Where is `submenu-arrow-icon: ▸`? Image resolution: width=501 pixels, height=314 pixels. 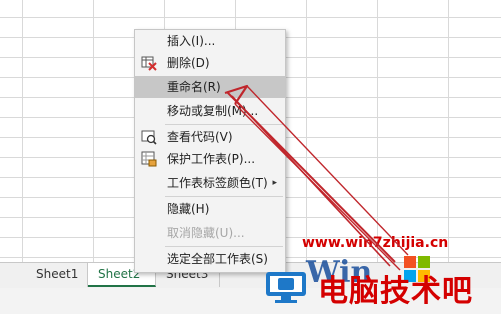
submenu-arrow-icon: ▸ is located at coordinates (274, 183).